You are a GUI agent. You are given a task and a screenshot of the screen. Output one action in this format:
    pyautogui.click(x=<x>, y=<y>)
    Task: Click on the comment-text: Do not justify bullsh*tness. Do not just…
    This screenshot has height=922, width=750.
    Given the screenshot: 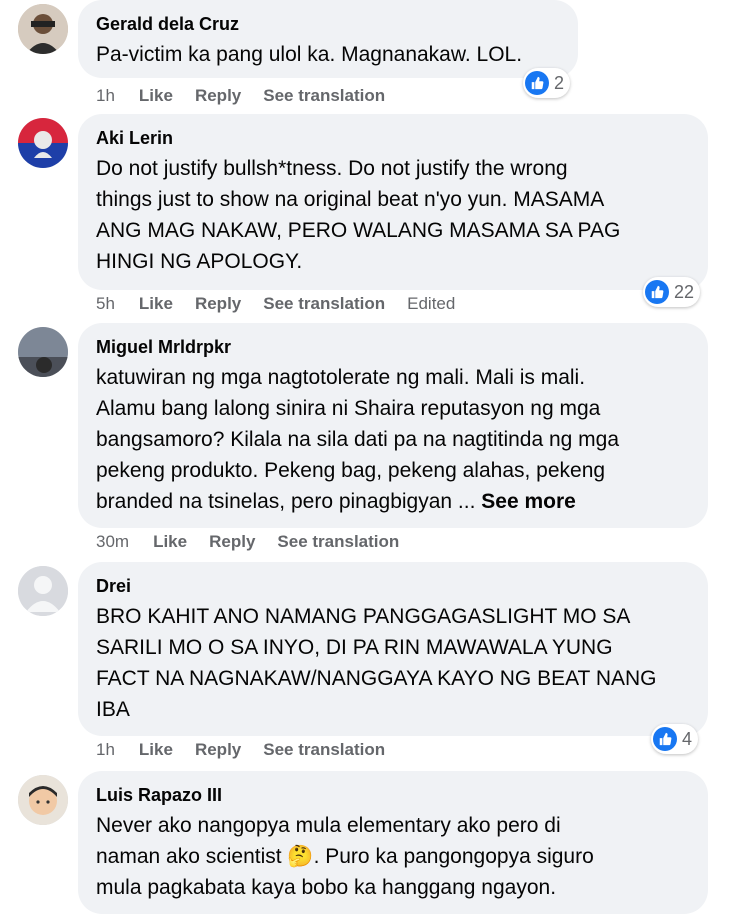 What is the action you would take?
    pyautogui.click(x=358, y=215)
    